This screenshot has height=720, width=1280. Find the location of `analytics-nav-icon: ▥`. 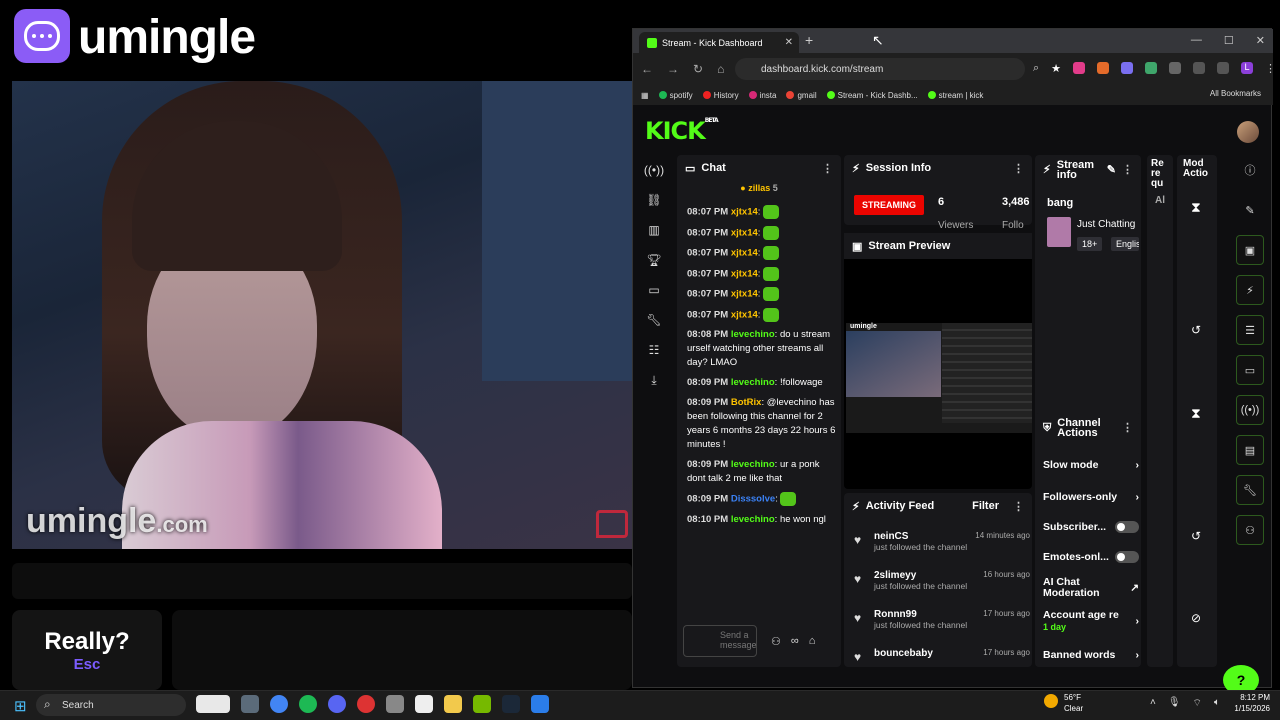

analytics-nav-icon: ▥ is located at coordinates (654, 230).